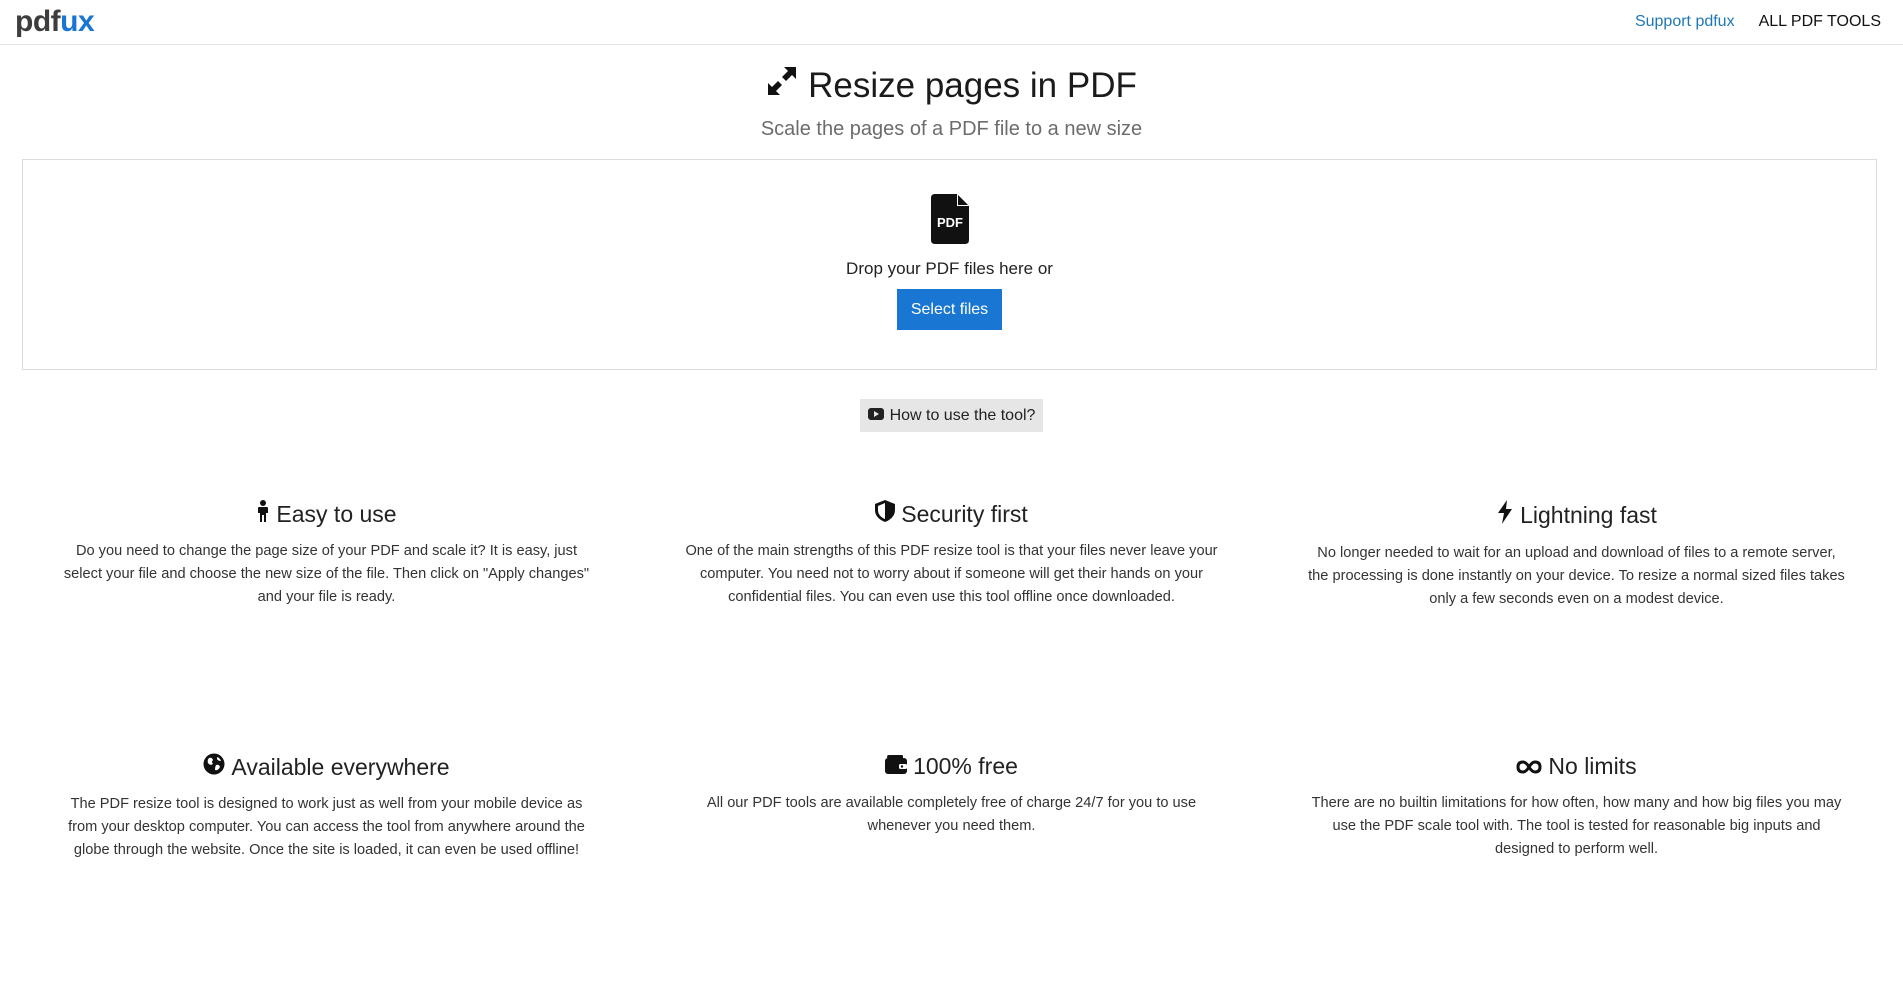 This screenshot has width=1903, height=1006. What do you see at coordinates (896, 766) in the screenshot?
I see `wallet-icon` at bounding box center [896, 766].